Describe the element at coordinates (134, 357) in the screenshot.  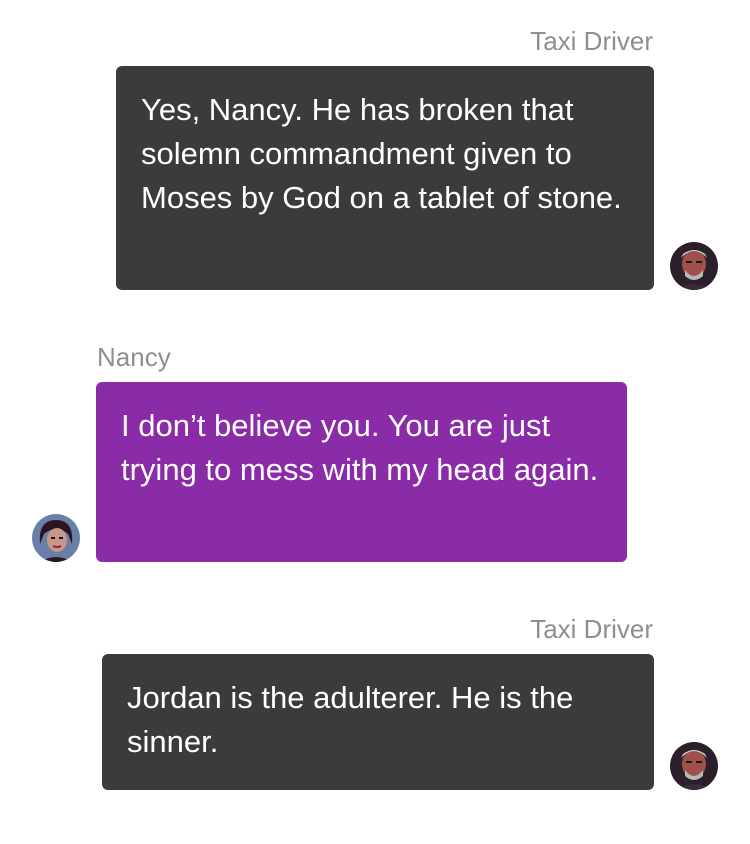
I see `sender-name: Nancy` at that location.